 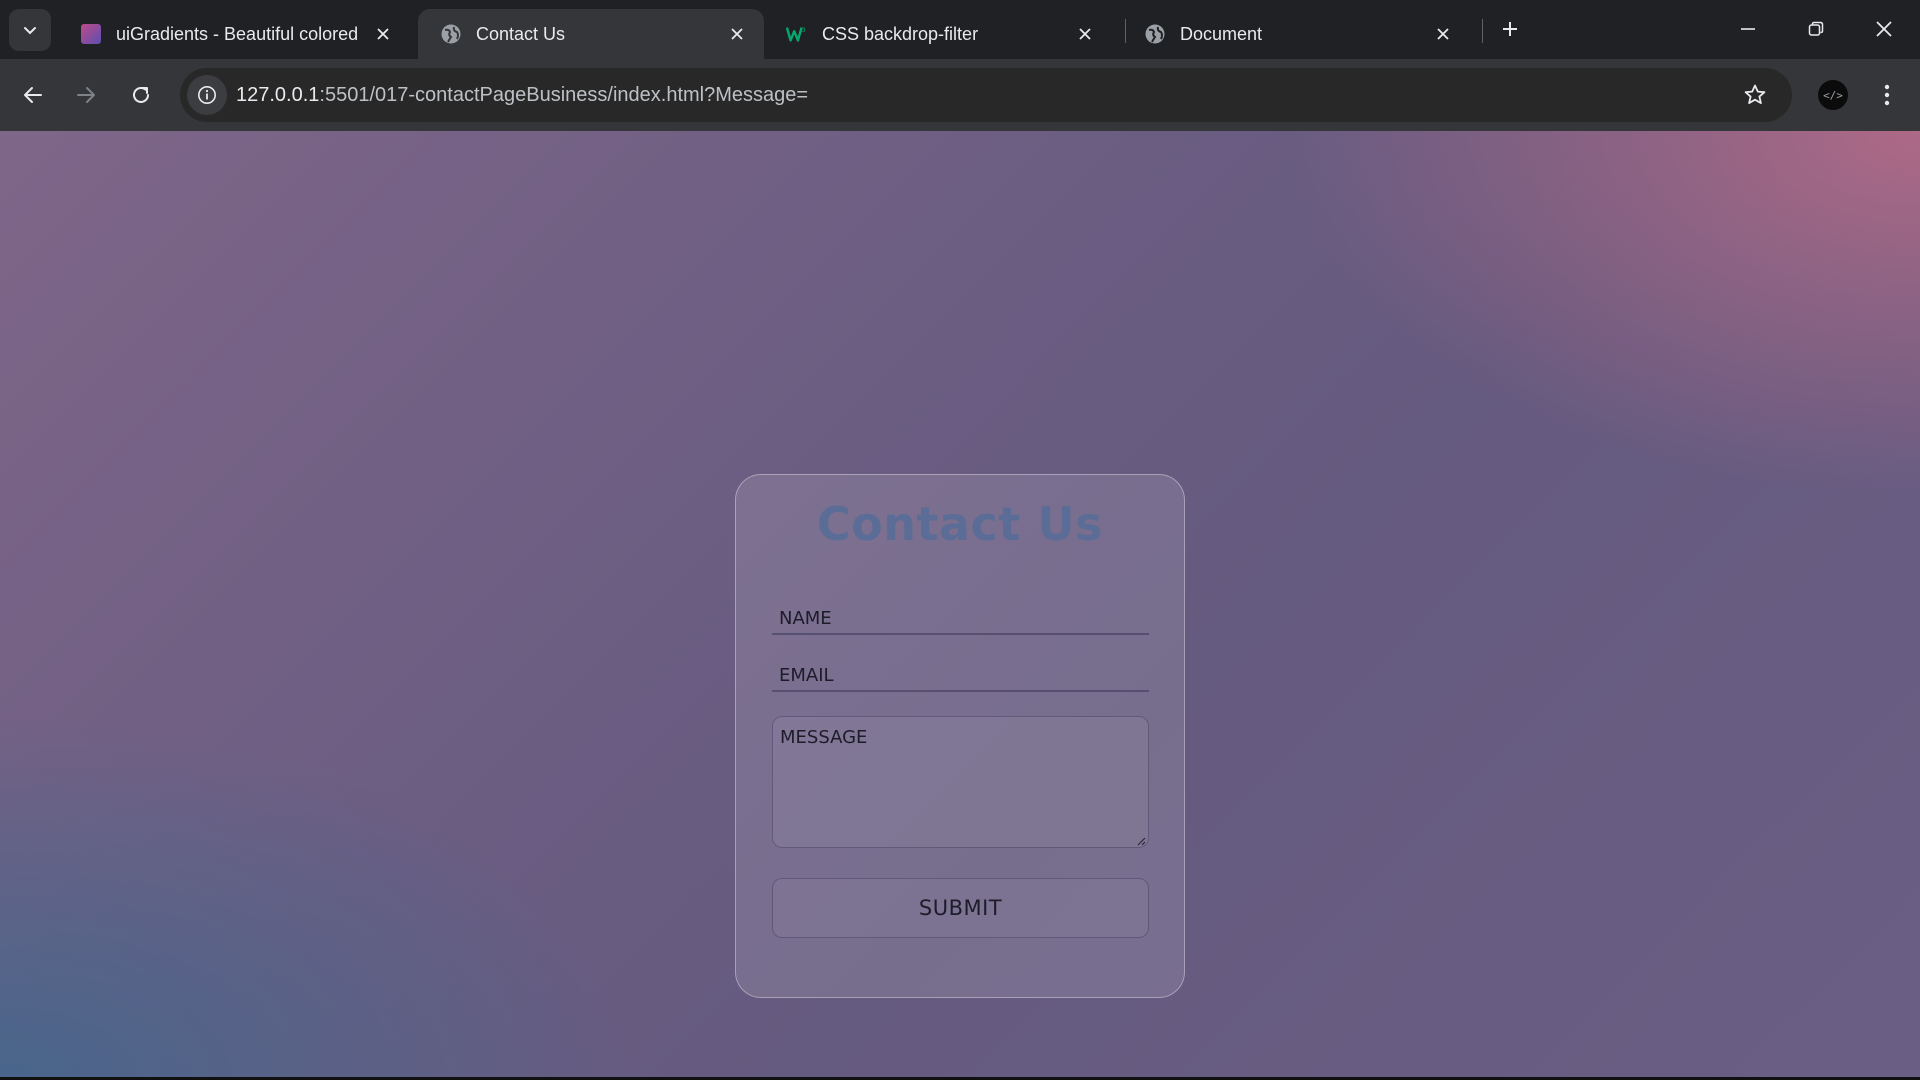 What do you see at coordinates (1833, 95) in the screenshot?
I see `extension-icon: </>` at bounding box center [1833, 95].